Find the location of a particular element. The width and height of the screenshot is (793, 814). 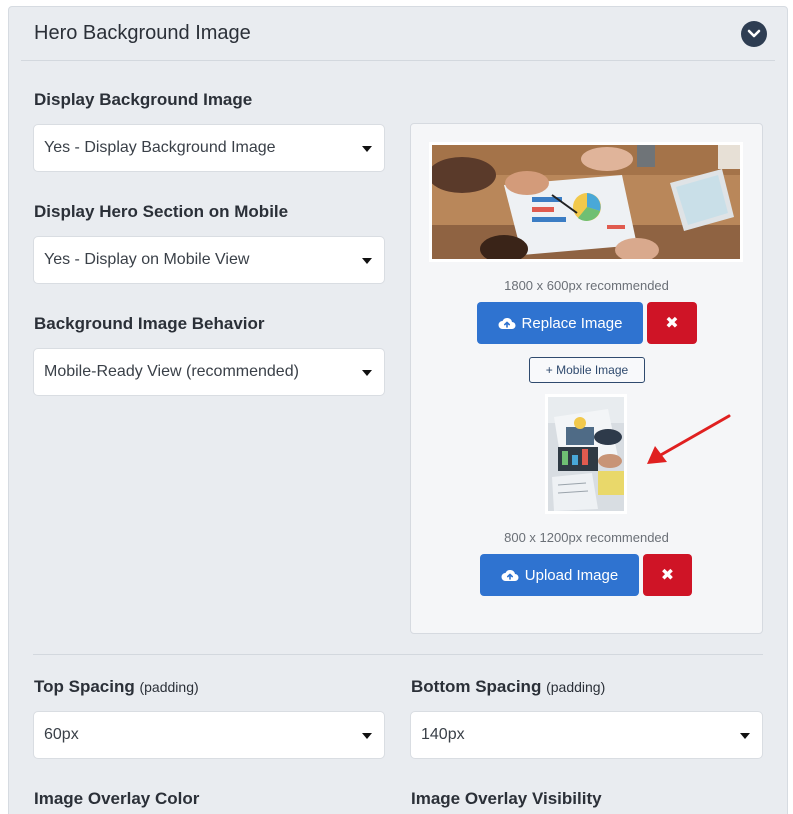

top-spacing-label: Top Spacing (padding) is located at coordinates (116, 687).